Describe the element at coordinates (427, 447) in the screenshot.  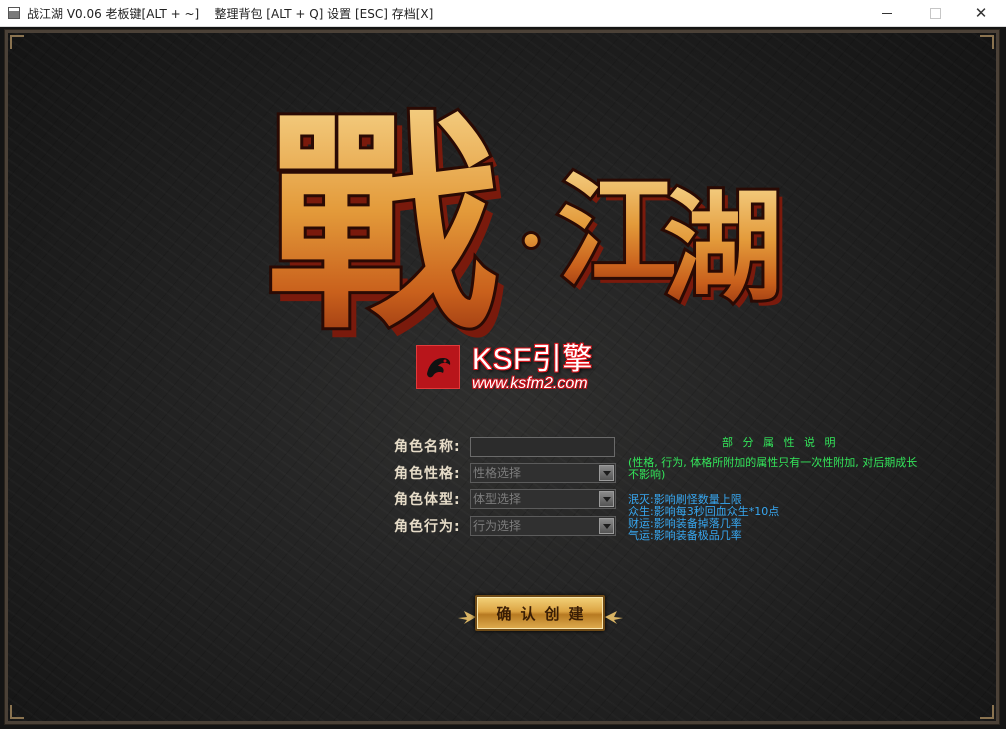
I see `name-label: 角色名称:` at that location.